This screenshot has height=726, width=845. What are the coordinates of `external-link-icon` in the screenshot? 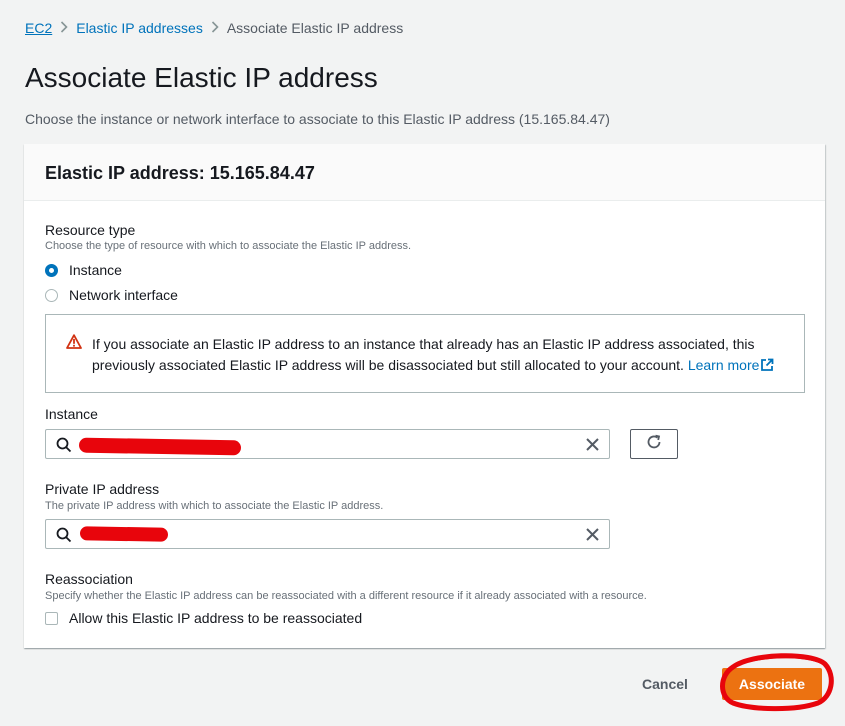 It's located at (767, 367).